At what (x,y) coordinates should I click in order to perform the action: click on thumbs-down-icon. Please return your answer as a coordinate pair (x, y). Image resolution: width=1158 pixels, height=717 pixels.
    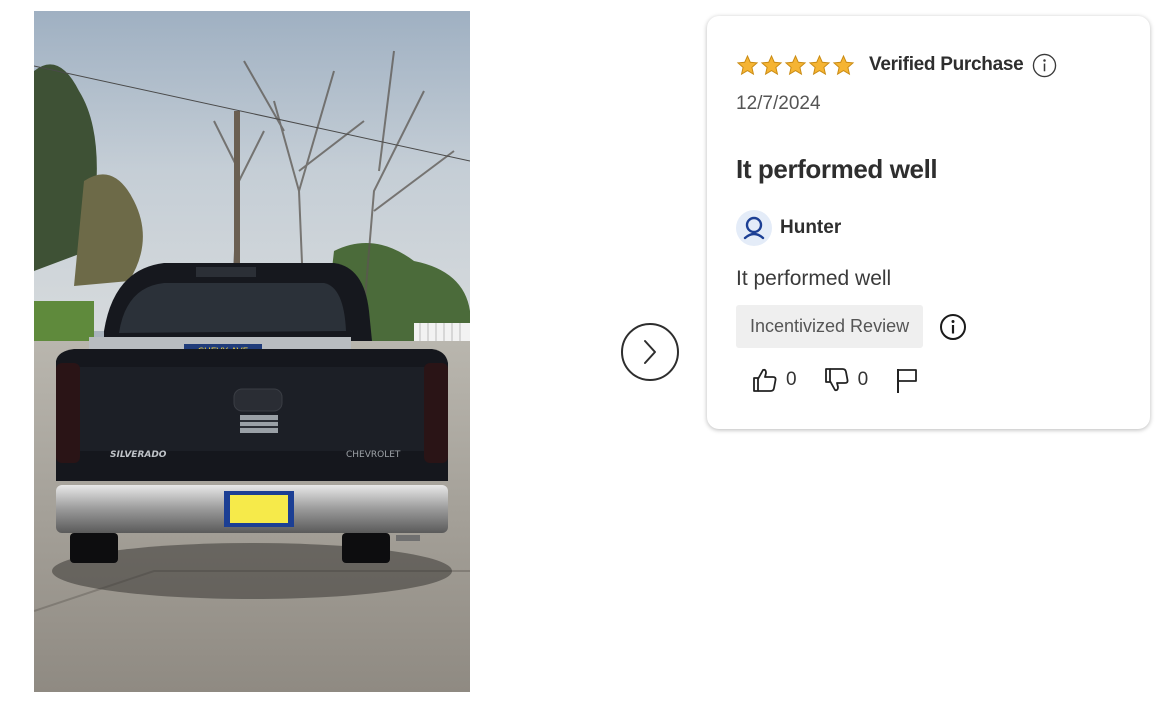
    Looking at the image, I should click on (836, 380).